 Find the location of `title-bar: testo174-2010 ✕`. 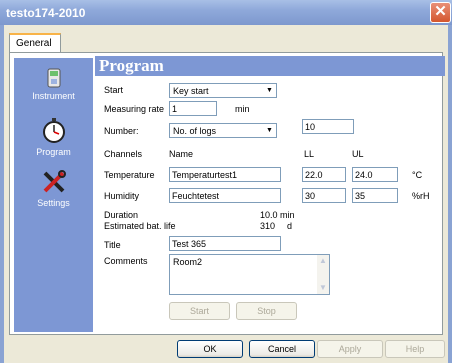

title-bar: testo174-2010 ✕ is located at coordinates (226, 12).